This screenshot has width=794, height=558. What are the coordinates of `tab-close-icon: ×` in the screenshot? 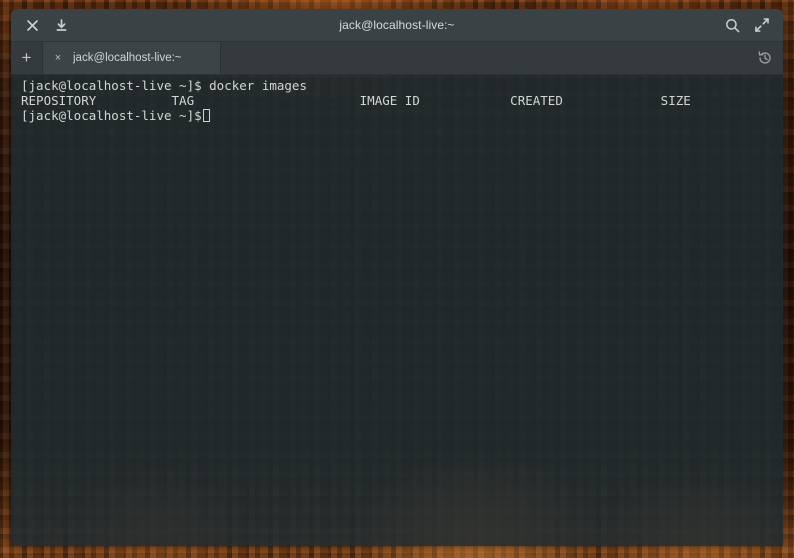 It's located at (58, 58).